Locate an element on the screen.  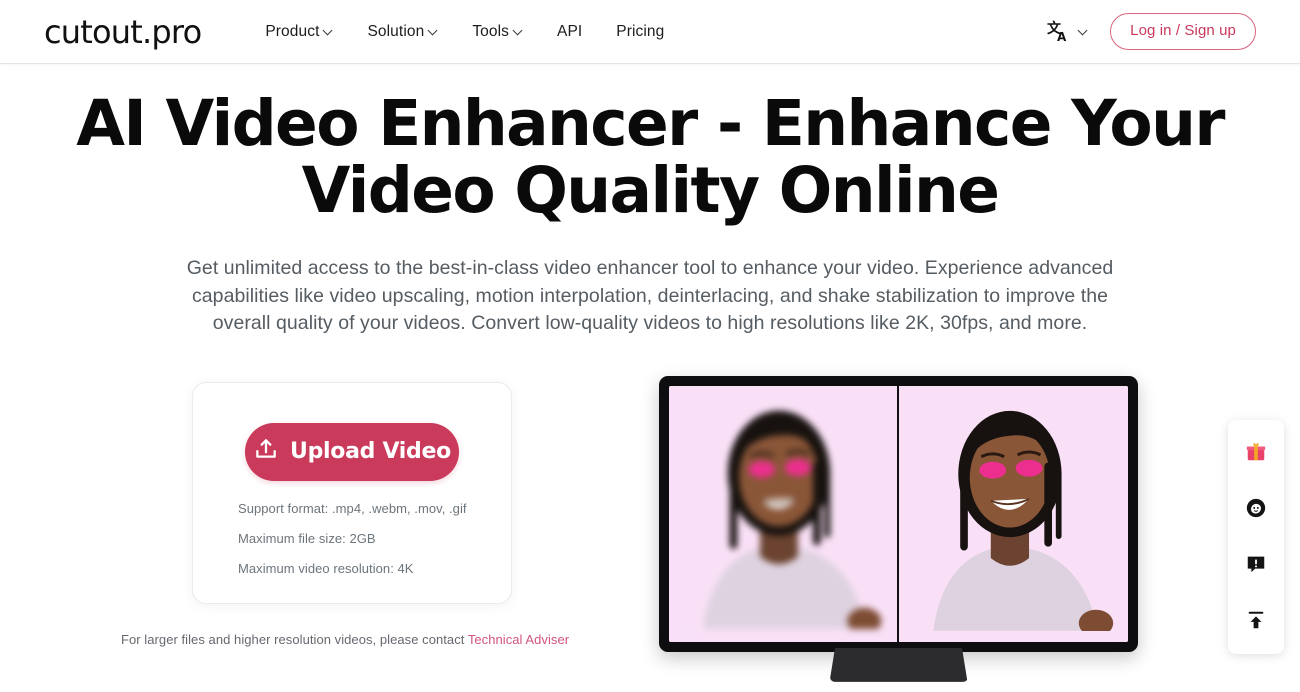
spec-support-format: Support format: .mp4, .webm, .mov, .gif is located at coordinates (352, 508).